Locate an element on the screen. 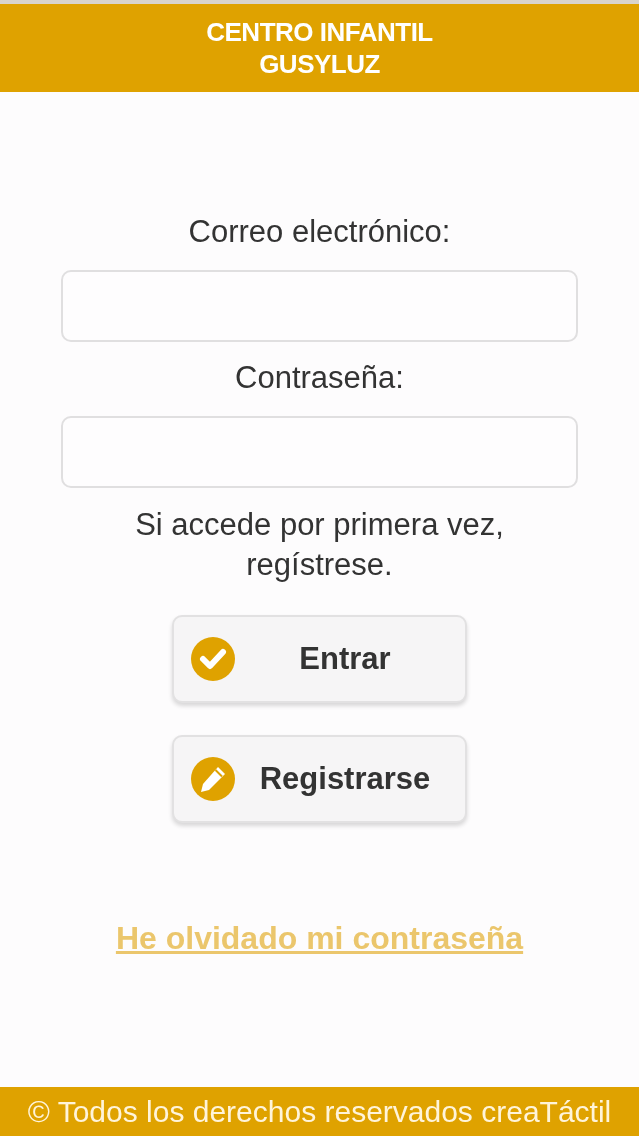  field-label: Correo electrónico: is located at coordinates (319, 232).